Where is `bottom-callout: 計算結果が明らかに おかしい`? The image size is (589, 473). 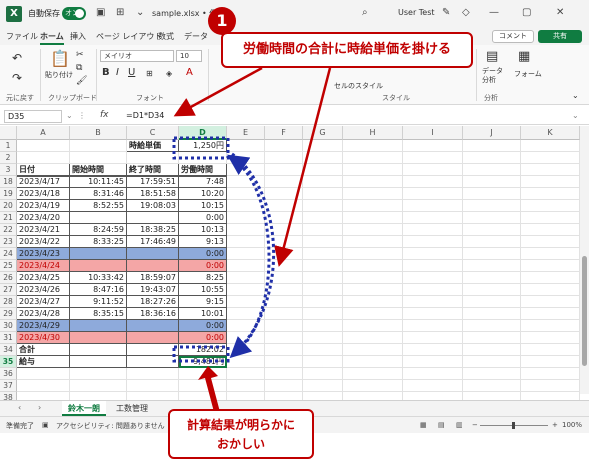 bottom-callout: 計算結果が明らかに おかしい is located at coordinates (241, 434).